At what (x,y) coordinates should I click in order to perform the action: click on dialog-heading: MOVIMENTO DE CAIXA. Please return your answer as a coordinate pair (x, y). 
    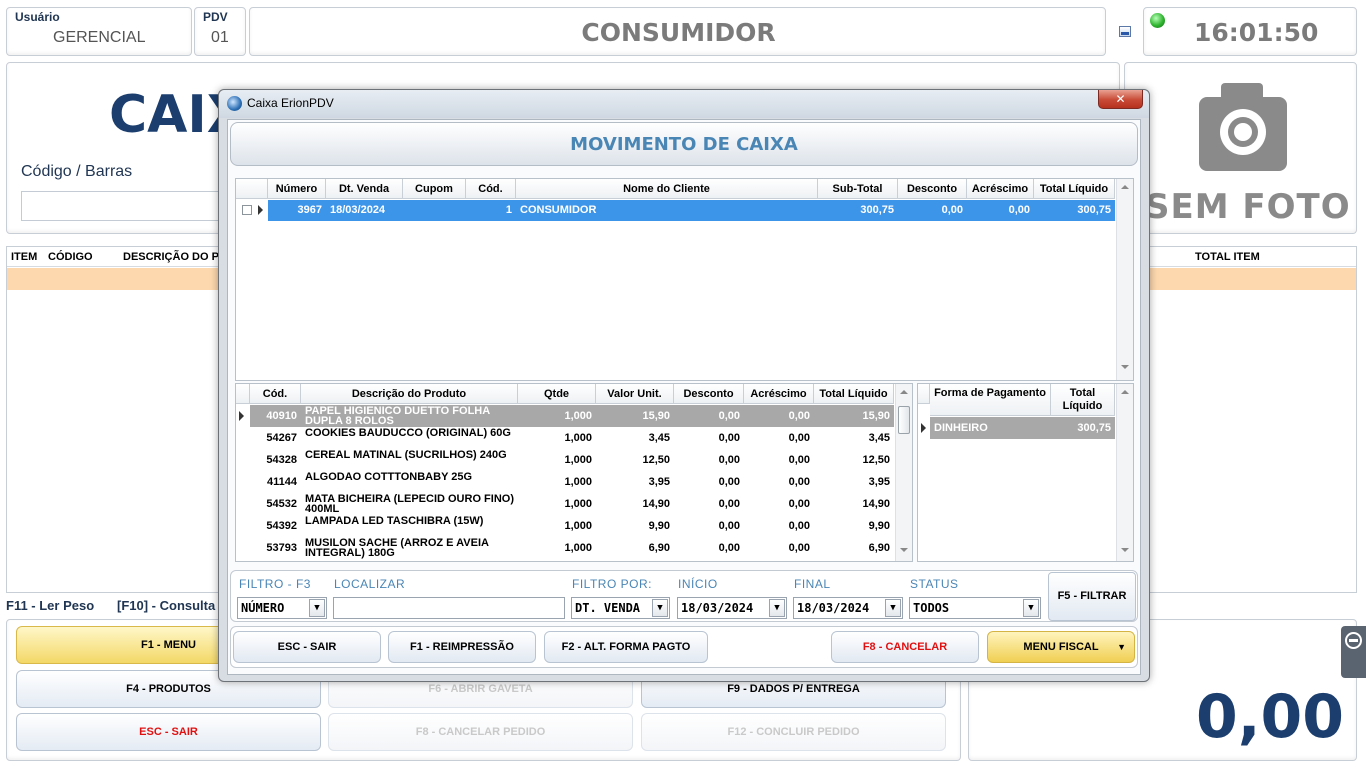
    Looking at the image, I should click on (684, 144).